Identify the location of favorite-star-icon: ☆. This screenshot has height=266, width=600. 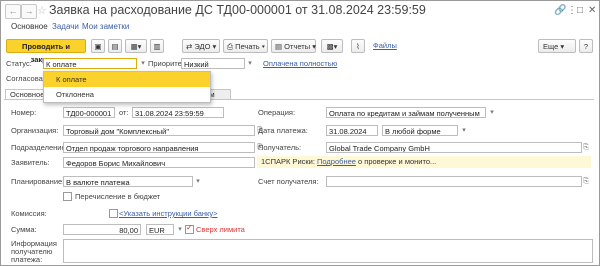
(42, 10).